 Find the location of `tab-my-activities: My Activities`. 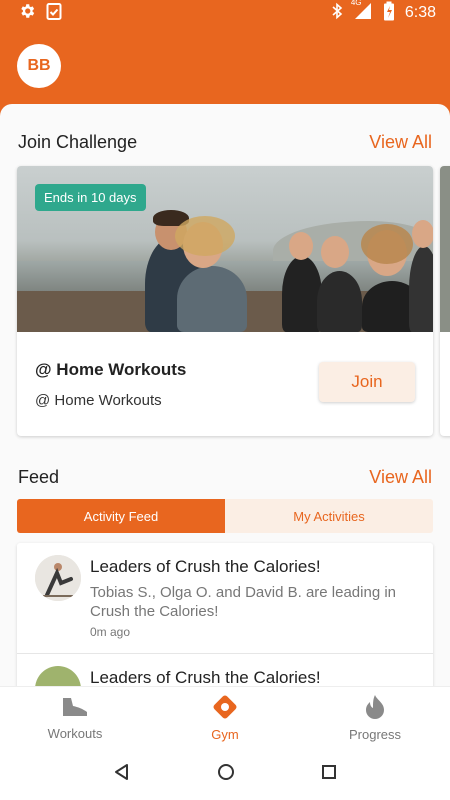

tab-my-activities: My Activities is located at coordinates (329, 516).